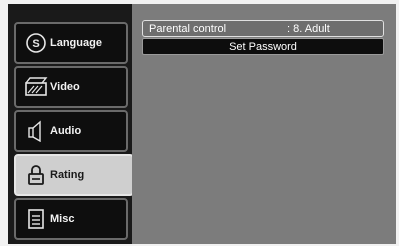  I want to click on sidebar-item-language: S Language, so click(71, 43).